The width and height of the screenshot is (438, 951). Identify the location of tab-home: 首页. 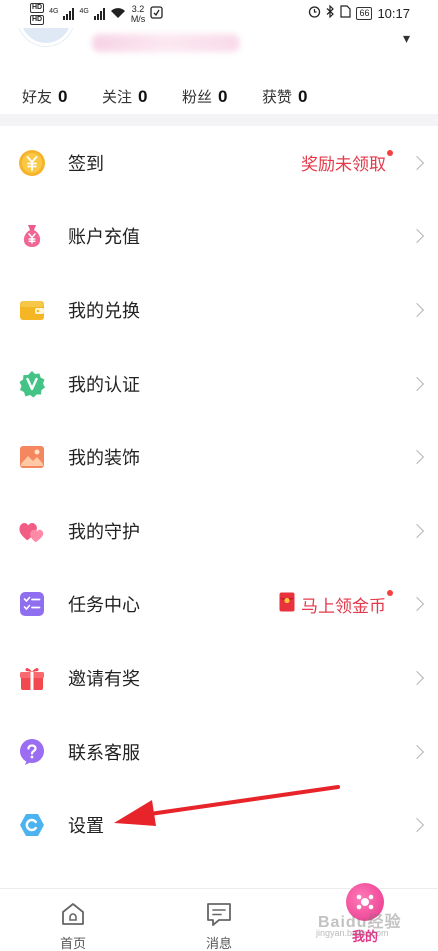
(73, 920).